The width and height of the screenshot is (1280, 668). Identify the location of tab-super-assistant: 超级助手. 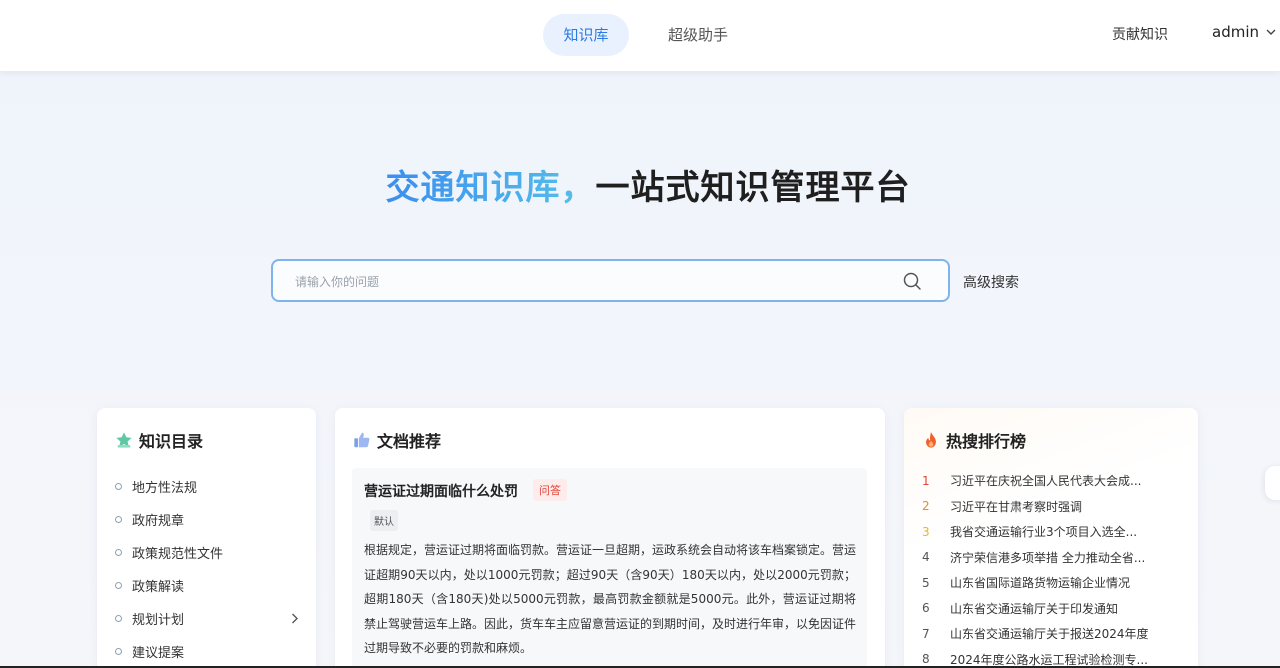
(698, 35).